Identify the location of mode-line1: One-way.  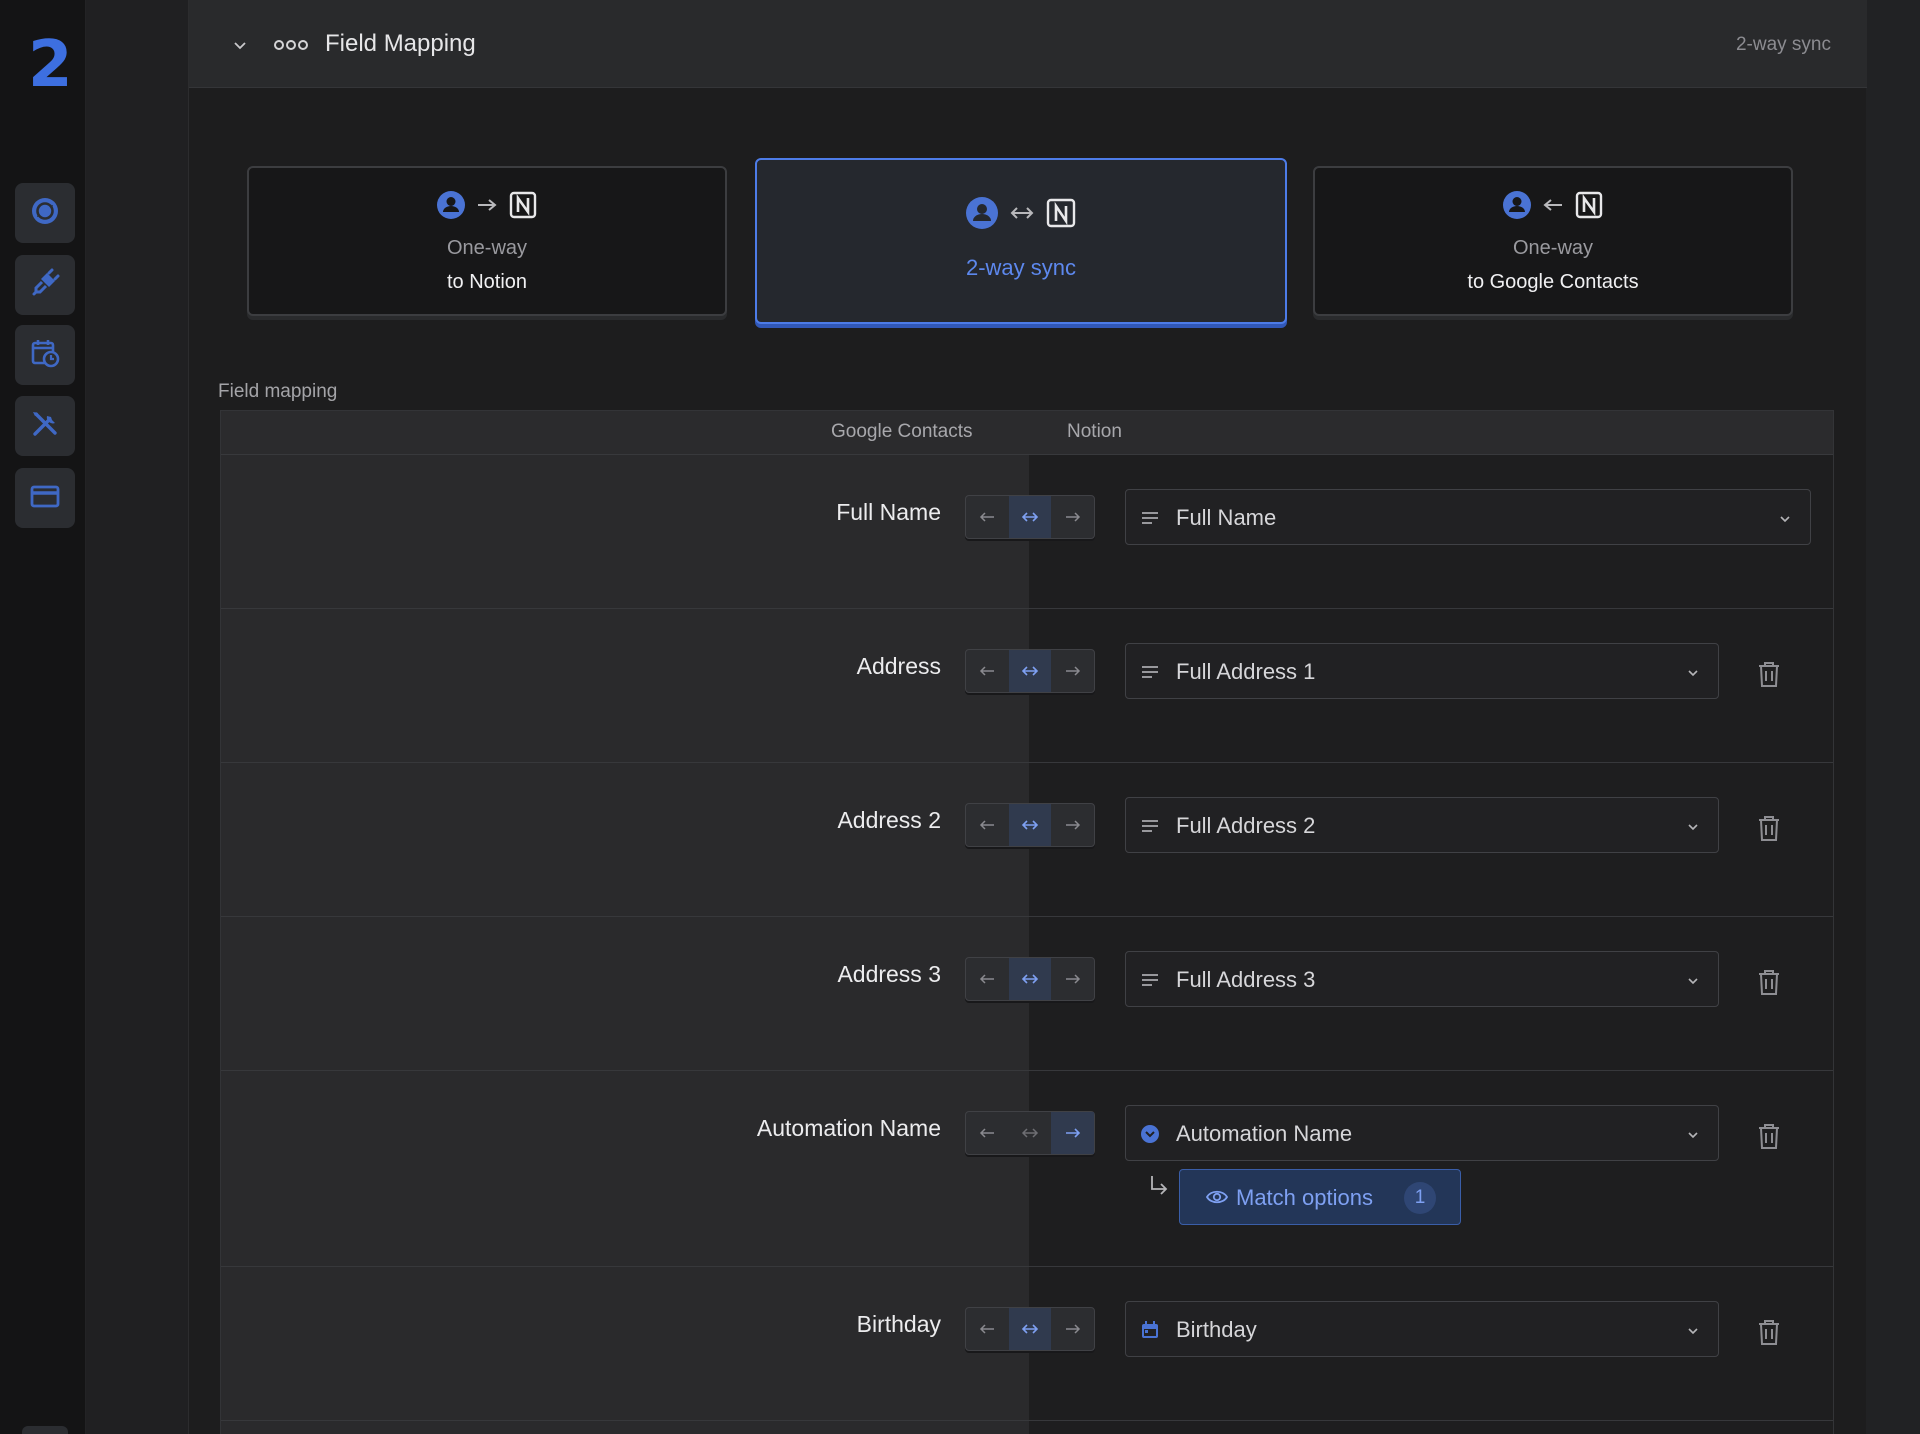
(1553, 248).